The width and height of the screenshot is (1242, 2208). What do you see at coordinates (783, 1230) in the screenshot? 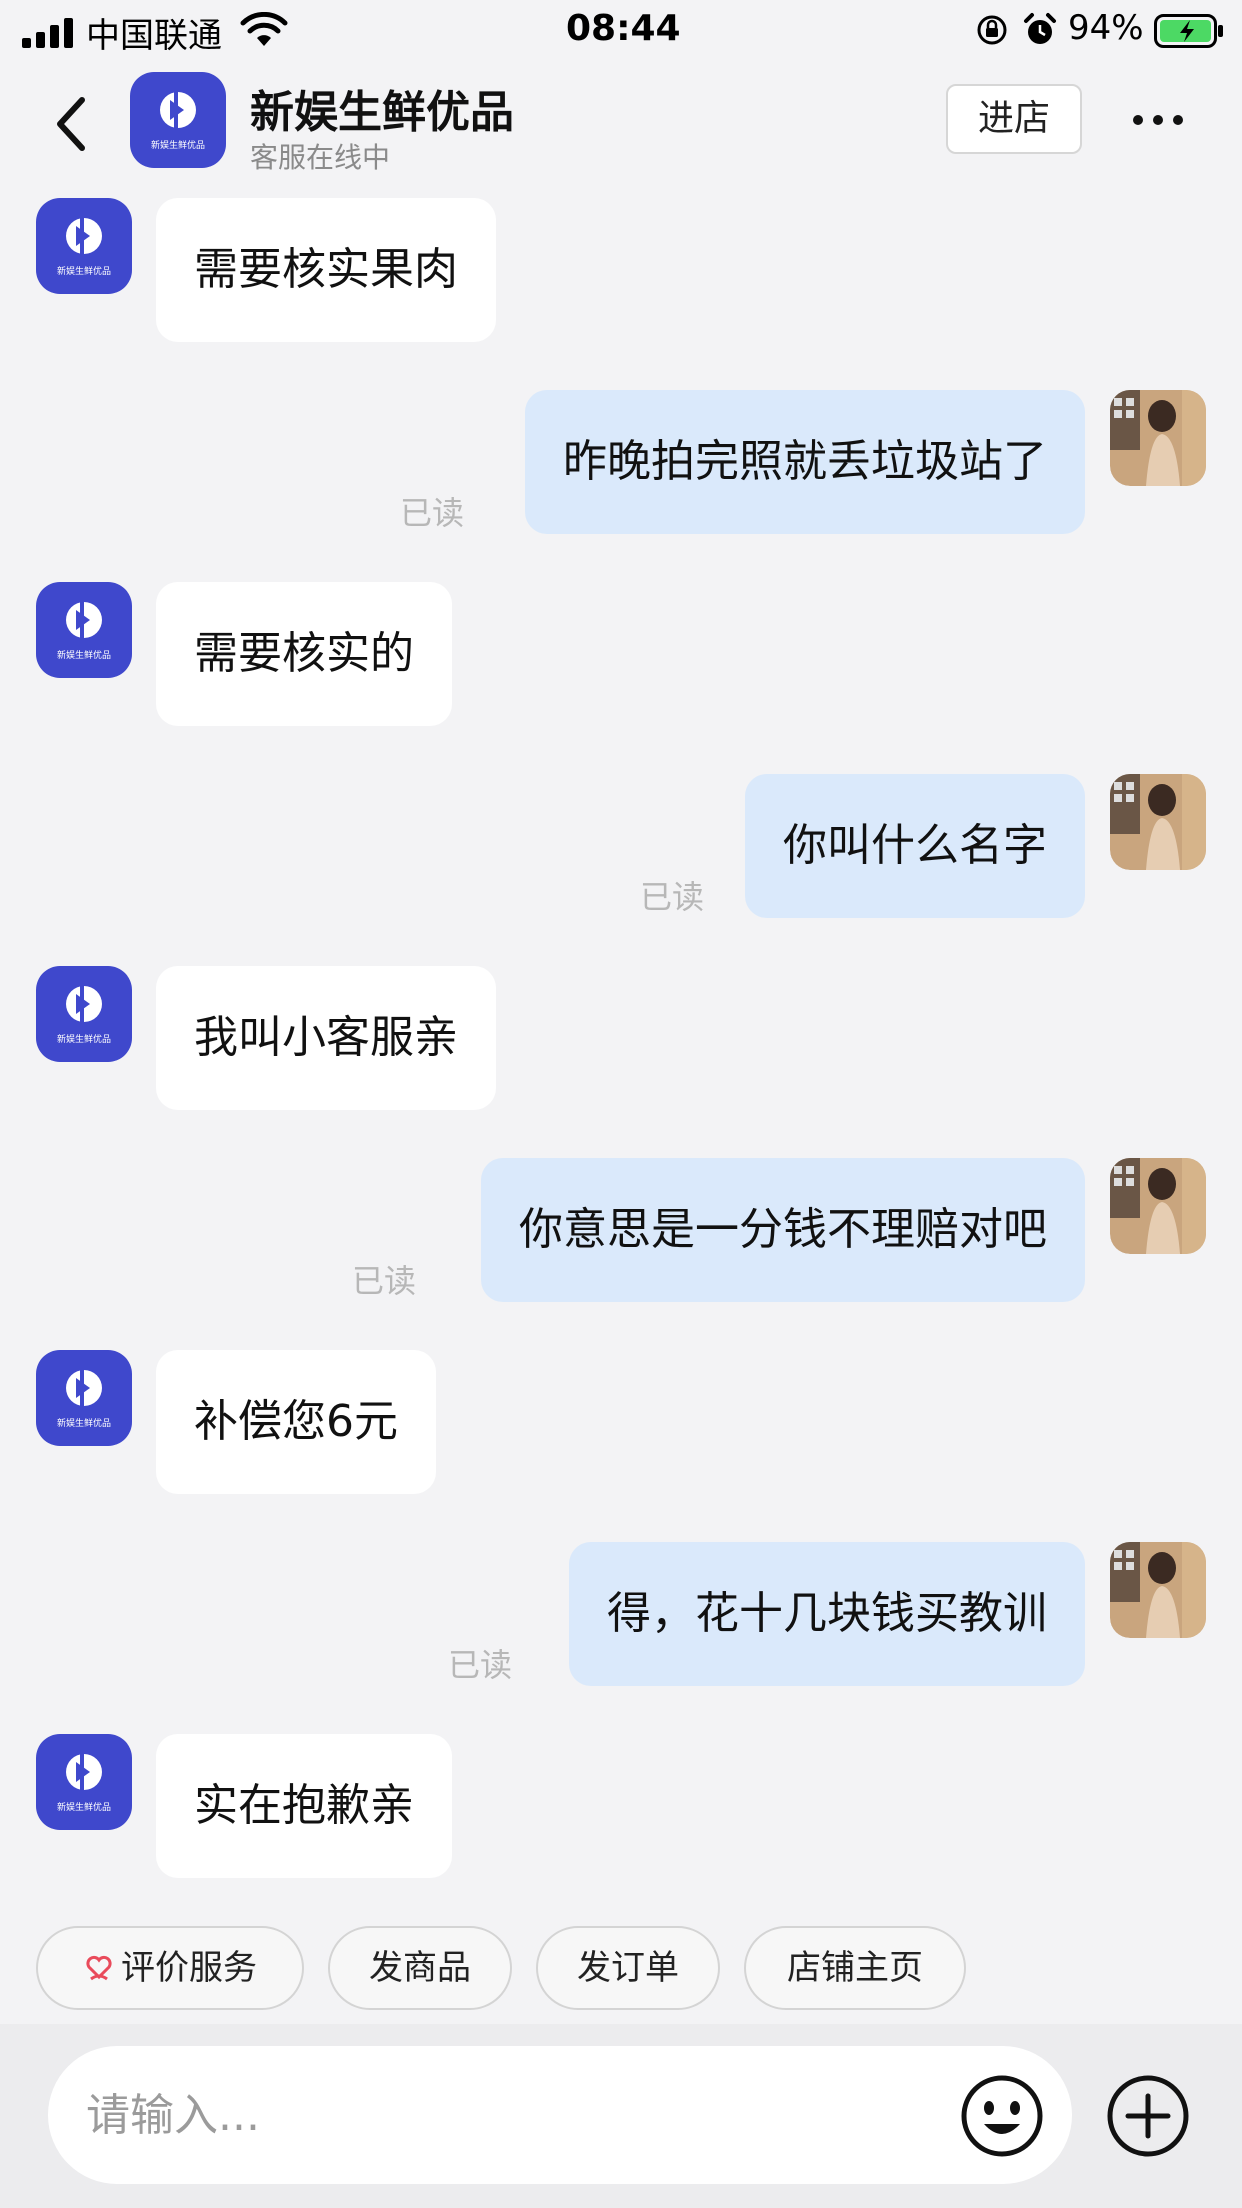
I see `message-bubble-outgoing: 你意思是一分钱不理赔对吧` at bounding box center [783, 1230].